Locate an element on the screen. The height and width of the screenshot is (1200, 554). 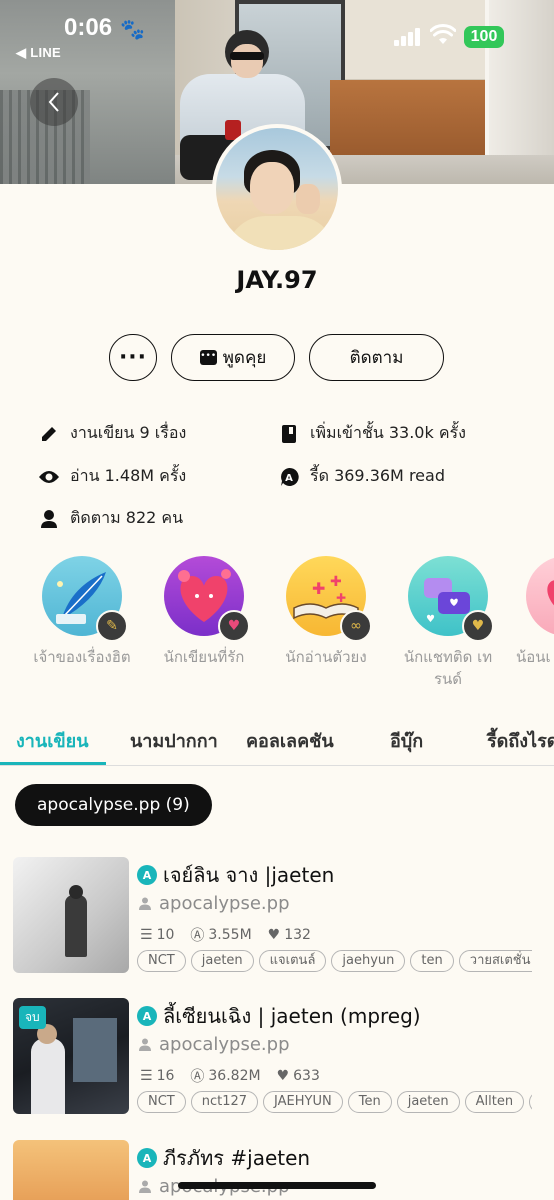
status-bar: 0:06 🐾 ◀ LINE 100 is located at coordinates (277, 30).